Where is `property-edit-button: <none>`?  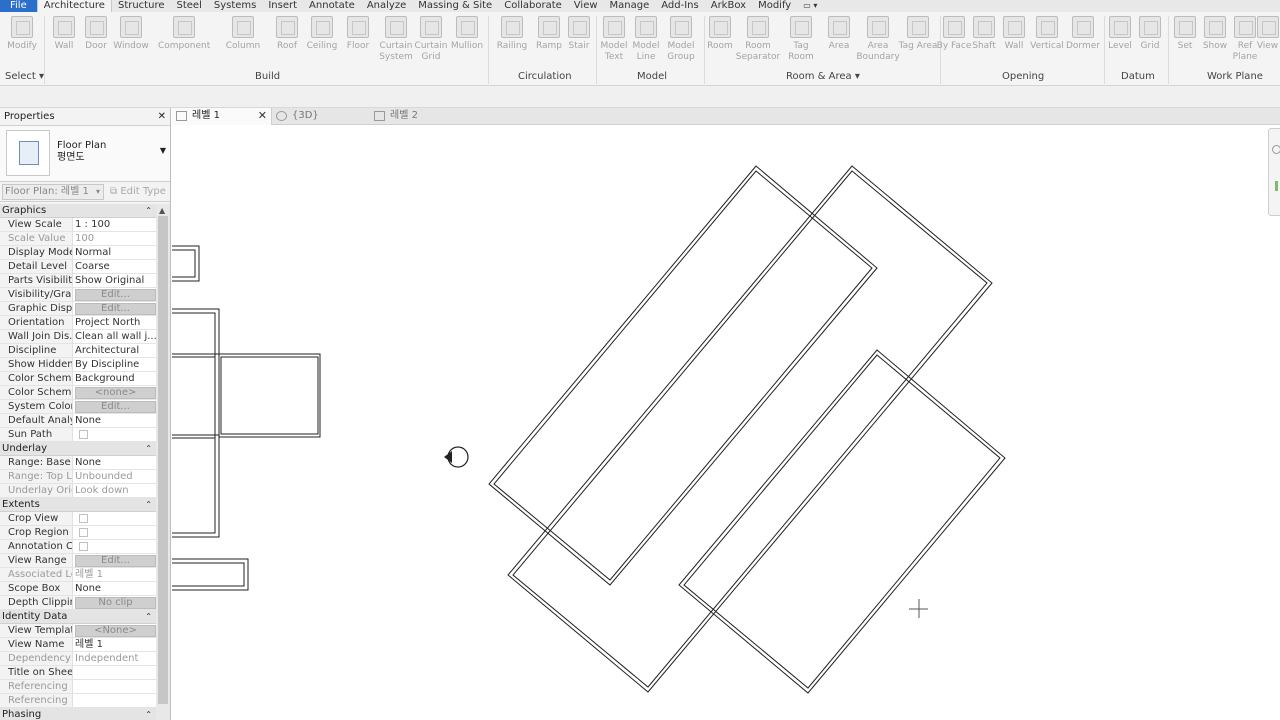
property-edit-button: <none> is located at coordinates (115, 393).